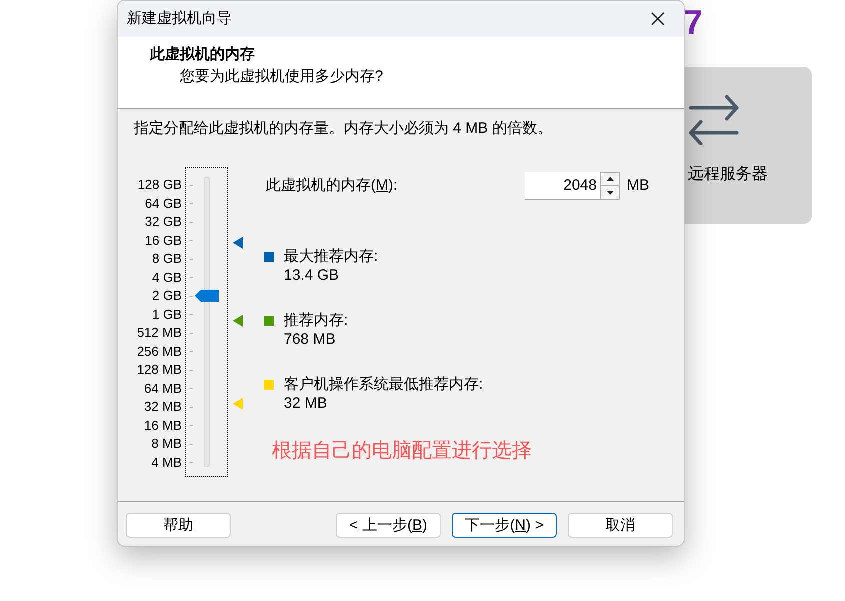 The image size is (845, 601). What do you see at coordinates (163, 203) in the screenshot?
I see `tick-label: 64 GB` at bounding box center [163, 203].